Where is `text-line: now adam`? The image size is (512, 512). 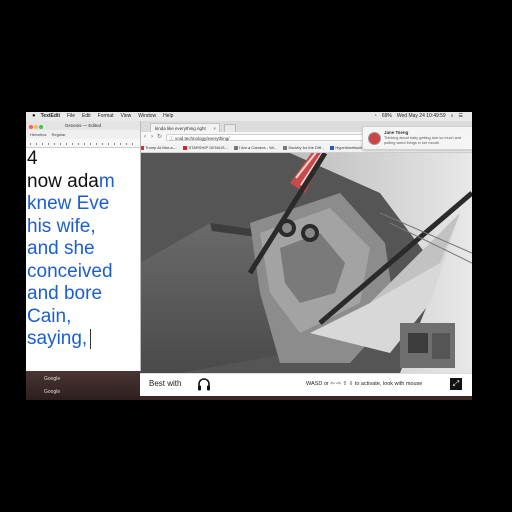 text-line: now adam is located at coordinates (71, 181).